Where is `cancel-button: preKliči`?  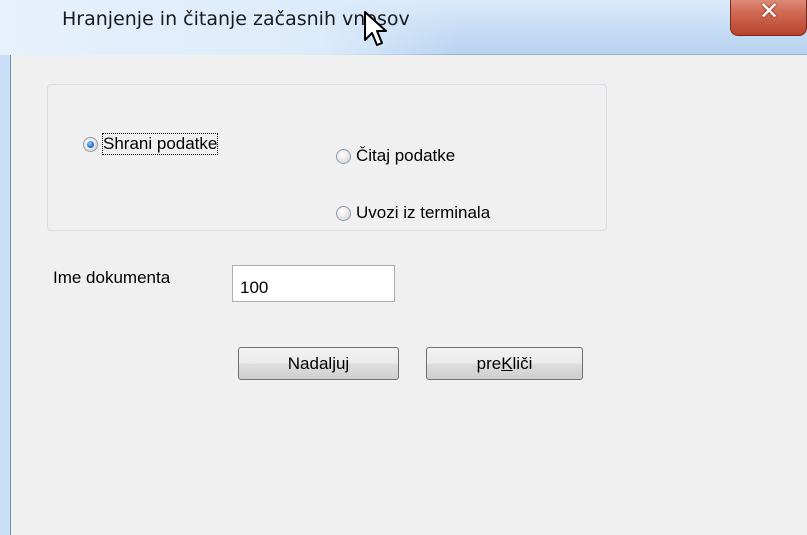 cancel-button: preKliči is located at coordinates (504, 363).